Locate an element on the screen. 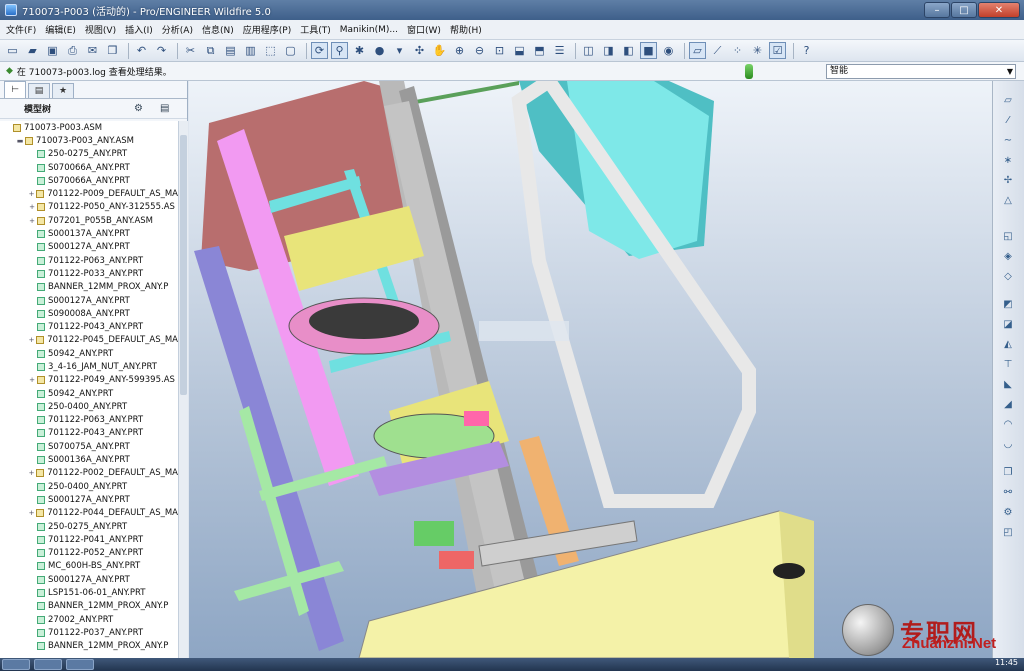 The image size is (1024, 671). annotations-icon: ☑ is located at coordinates (777, 50).